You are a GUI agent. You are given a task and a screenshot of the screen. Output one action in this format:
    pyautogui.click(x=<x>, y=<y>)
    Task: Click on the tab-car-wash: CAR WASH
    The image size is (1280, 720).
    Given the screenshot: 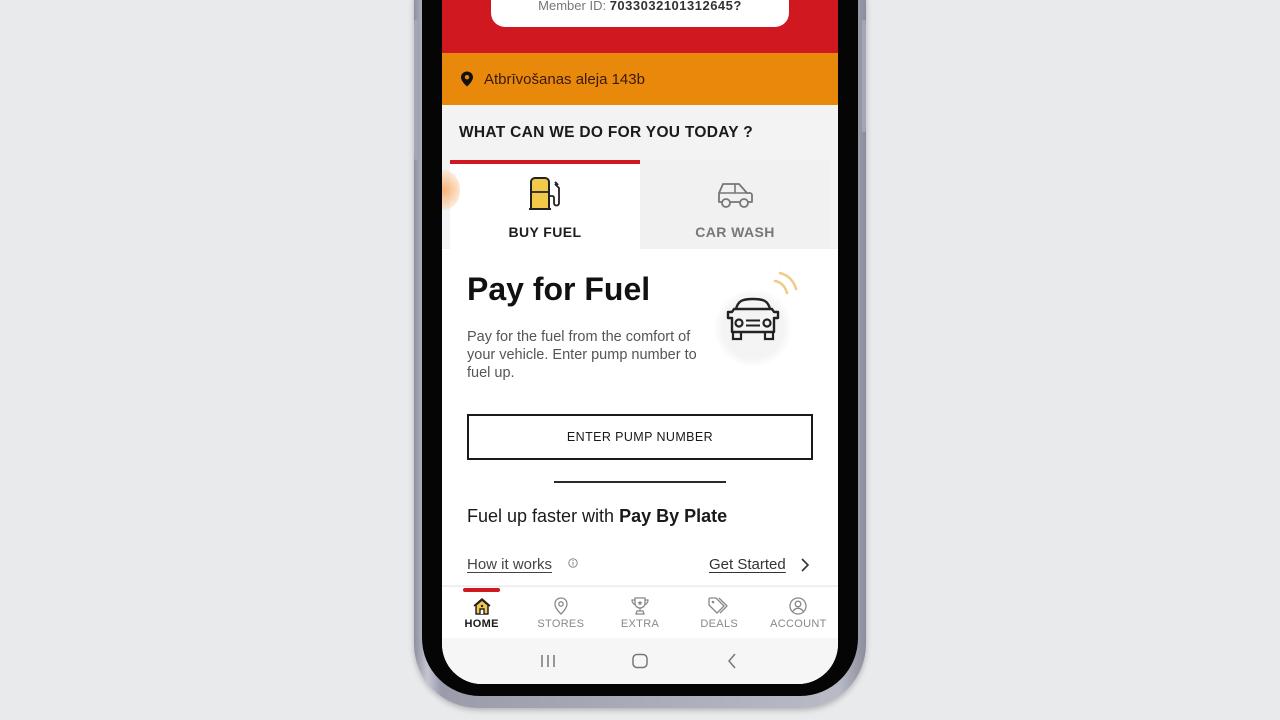 What is the action you would take?
    pyautogui.click(x=735, y=204)
    